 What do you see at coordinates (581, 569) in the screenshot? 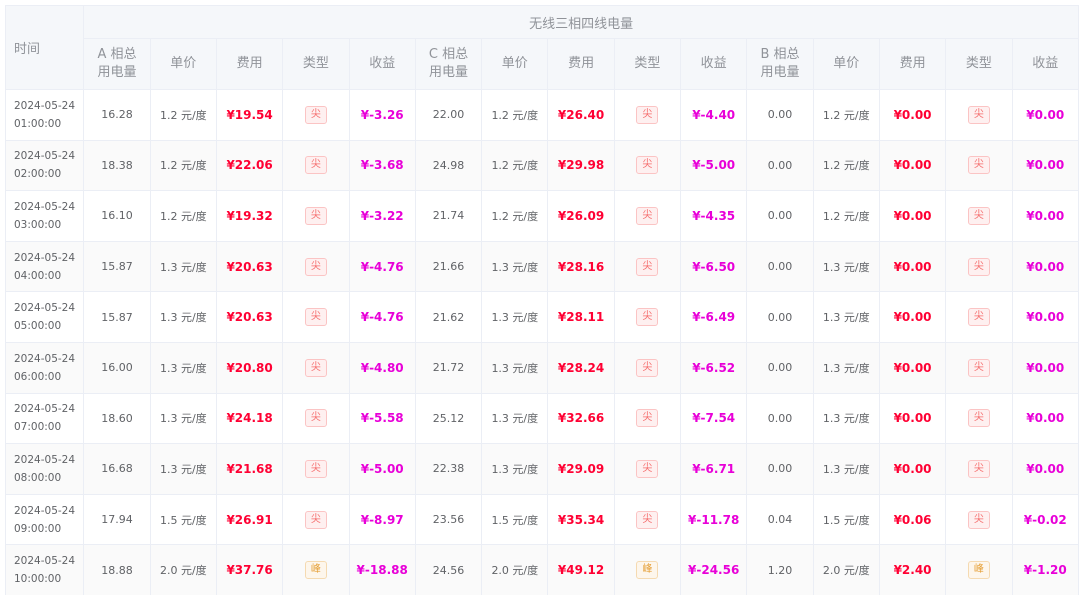
I see `phase-c-cost-cell: ¥49.12` at bounding box center [581, 569].